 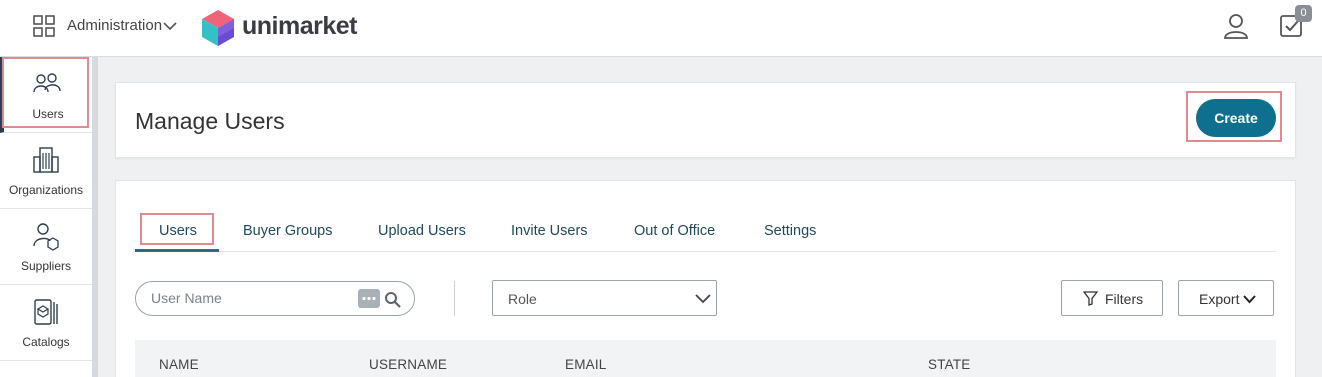 I want to click on user-icon, so click(x=1236, y=26).